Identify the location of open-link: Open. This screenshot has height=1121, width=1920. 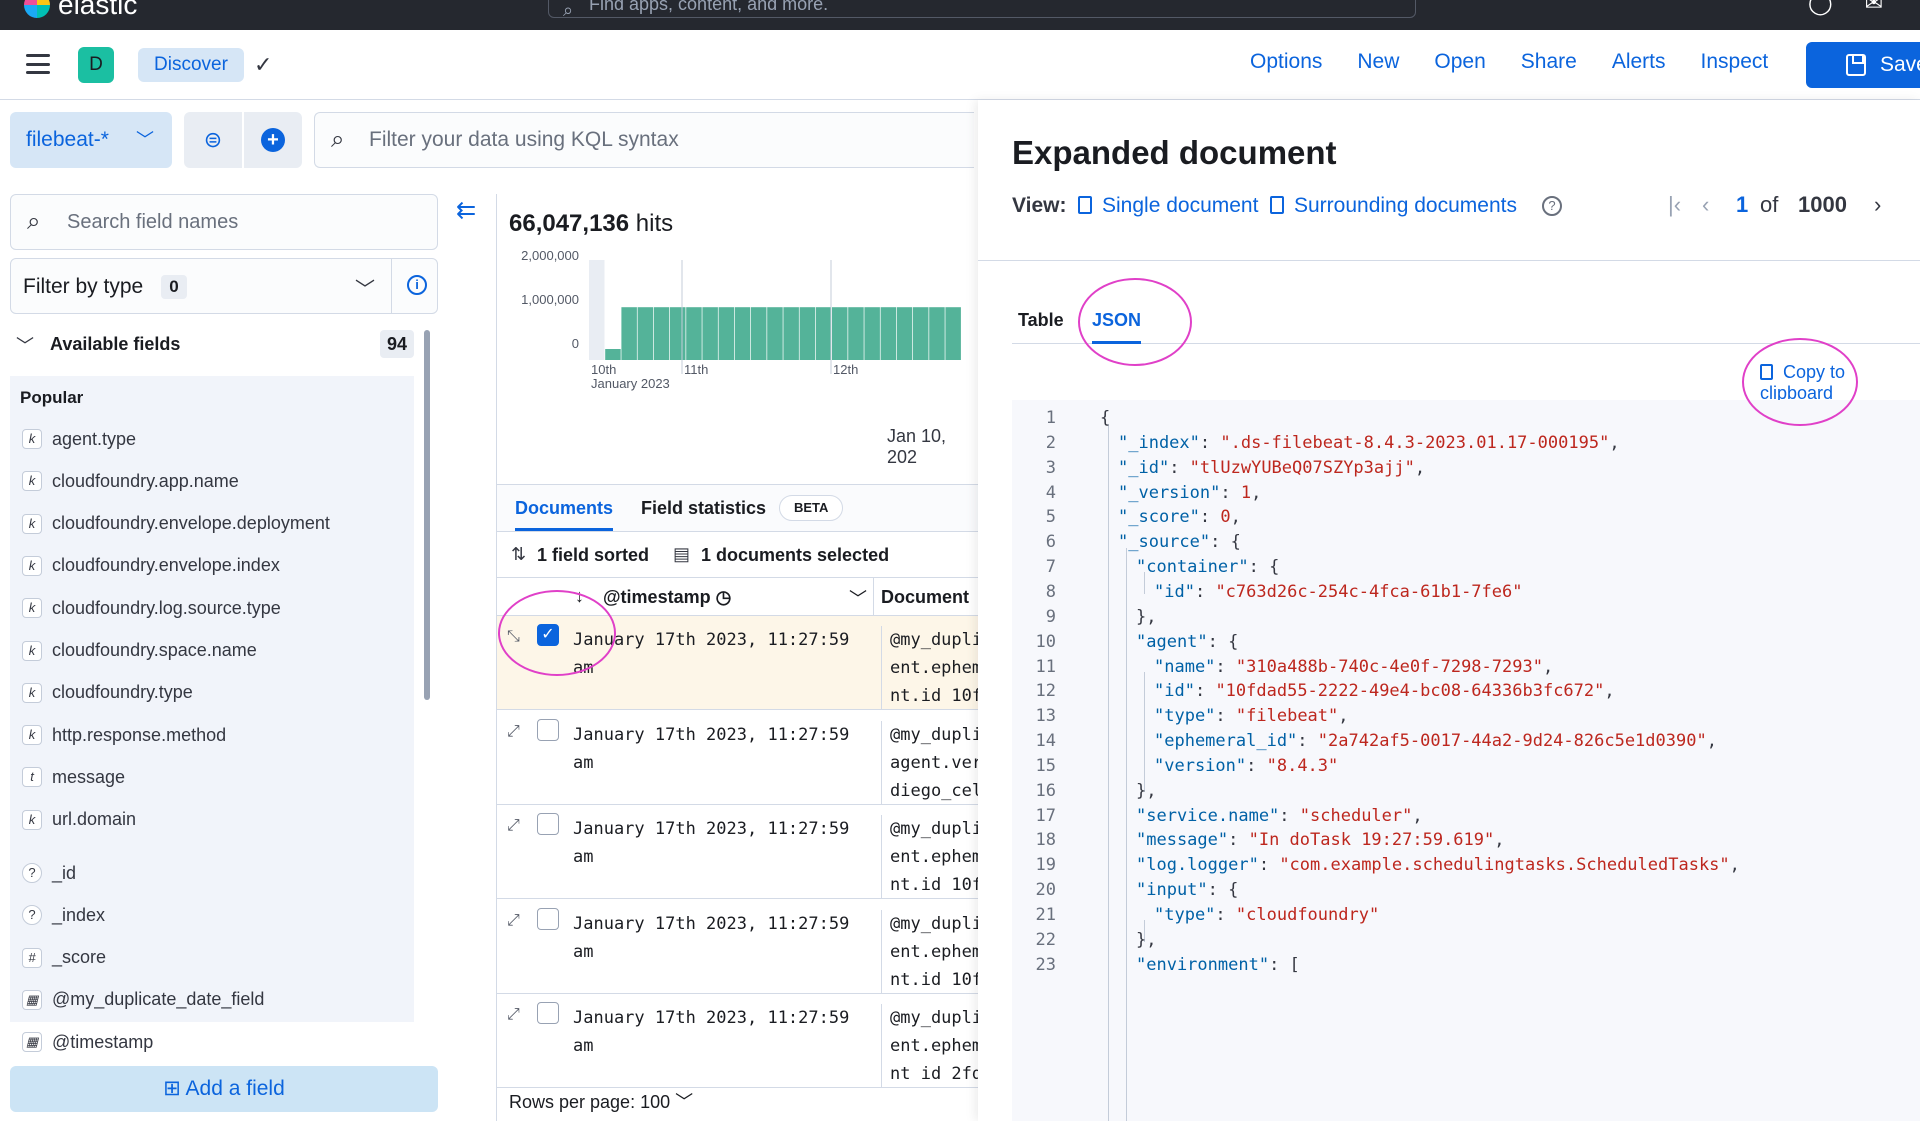
(1459, 62).